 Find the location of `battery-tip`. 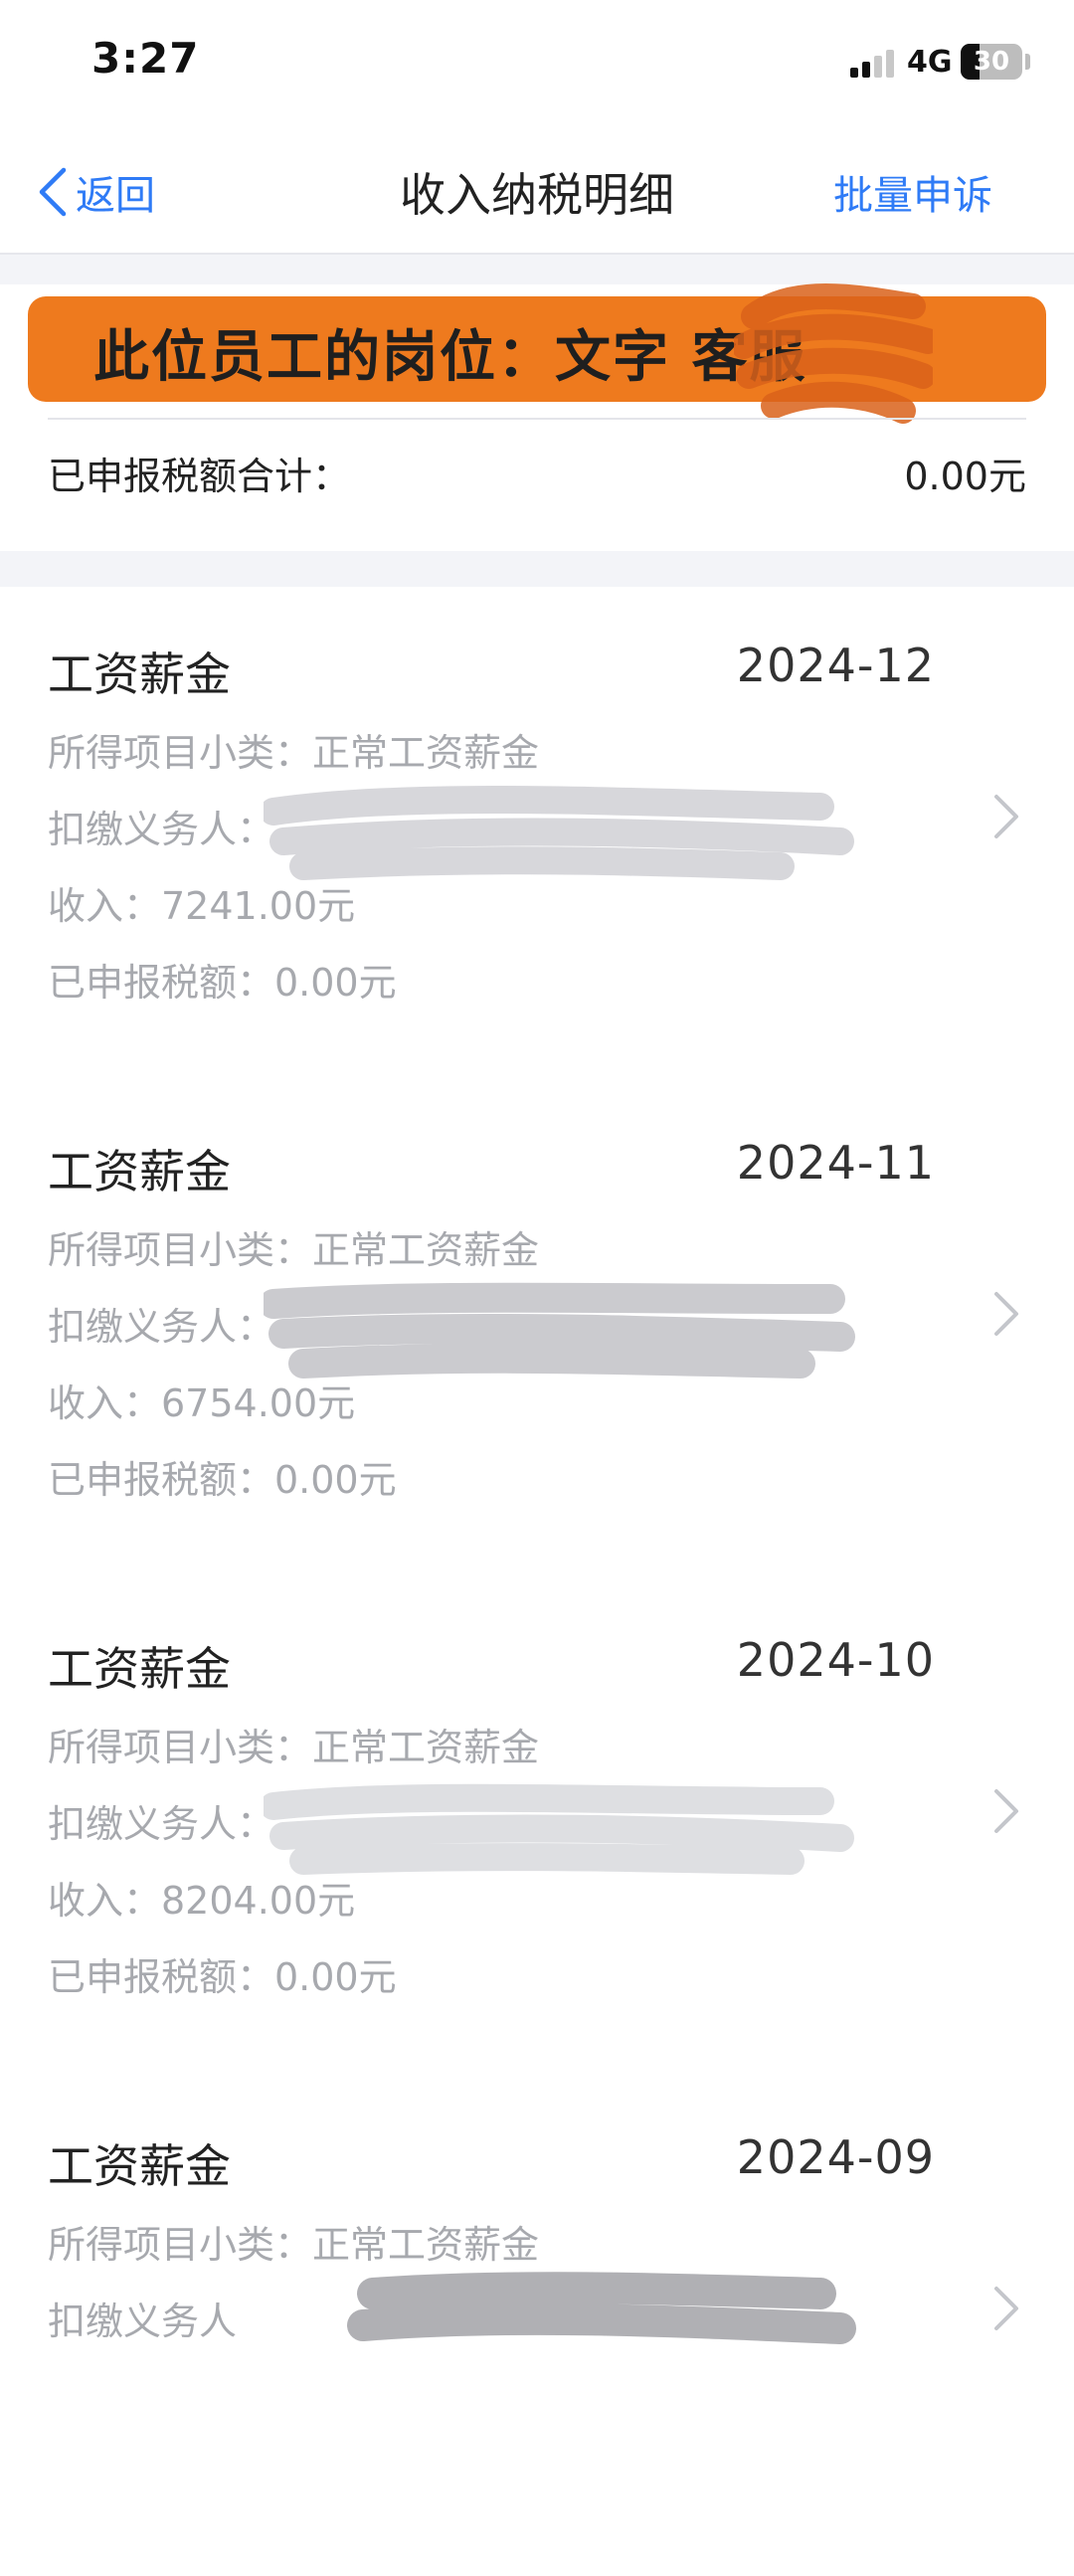

battery-tip is located at coordinates (1027, 62).